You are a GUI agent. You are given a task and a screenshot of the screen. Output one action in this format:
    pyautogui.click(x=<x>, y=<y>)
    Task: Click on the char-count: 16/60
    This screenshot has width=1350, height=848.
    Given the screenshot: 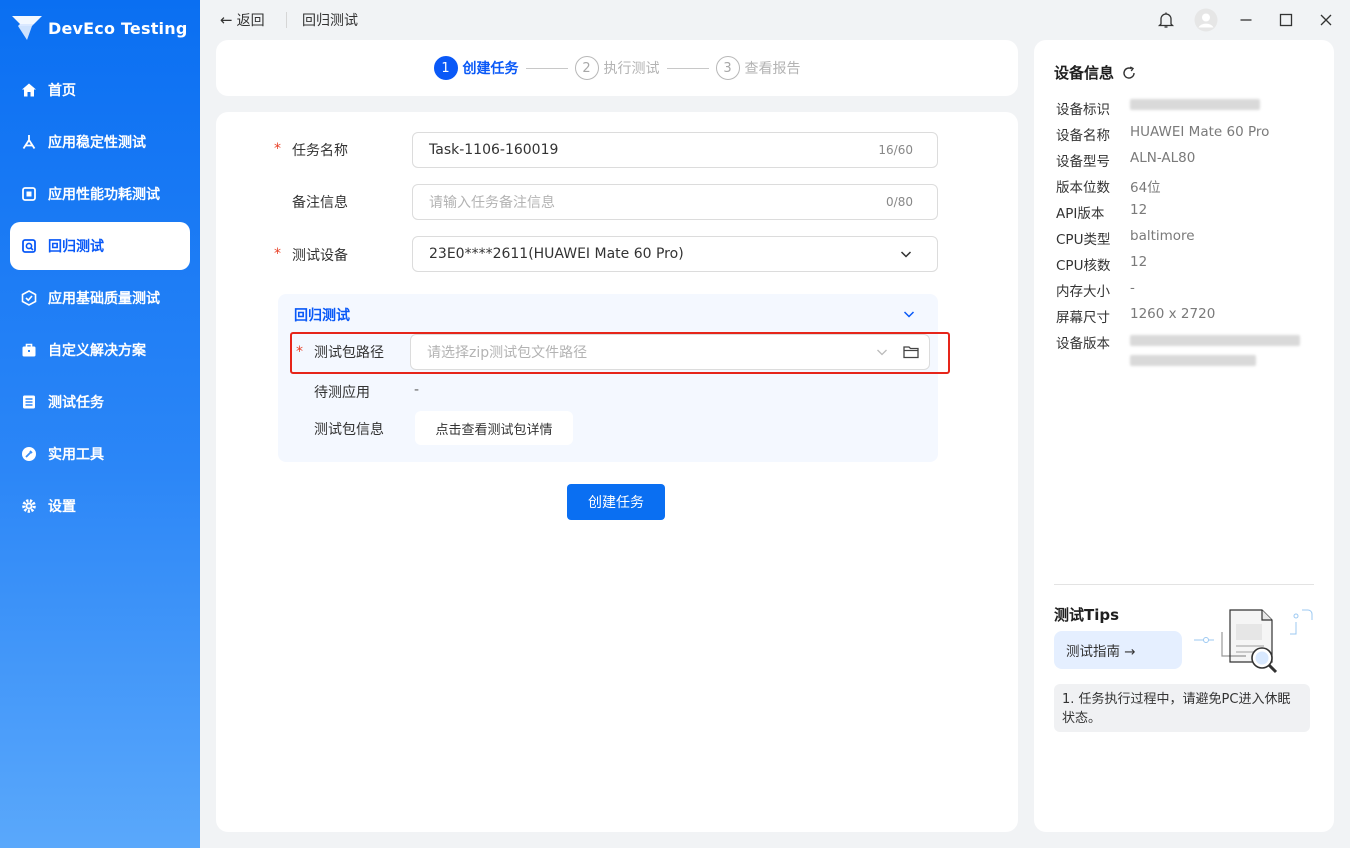 What is the action you would take?
    pyautogui.click(x=895, y=150)
    